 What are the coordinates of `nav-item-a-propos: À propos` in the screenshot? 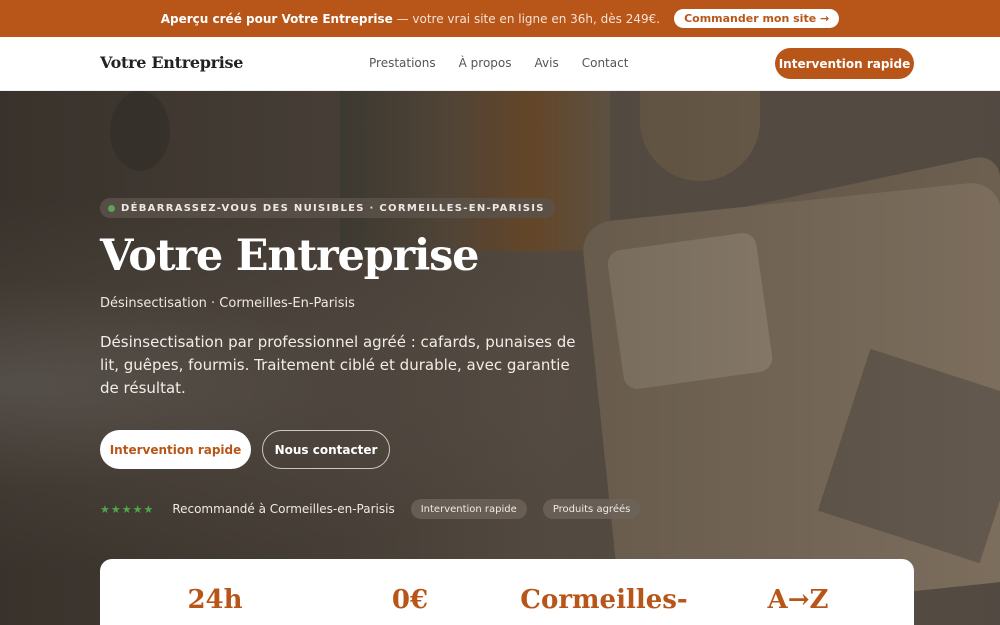 It's located at (485, 63).